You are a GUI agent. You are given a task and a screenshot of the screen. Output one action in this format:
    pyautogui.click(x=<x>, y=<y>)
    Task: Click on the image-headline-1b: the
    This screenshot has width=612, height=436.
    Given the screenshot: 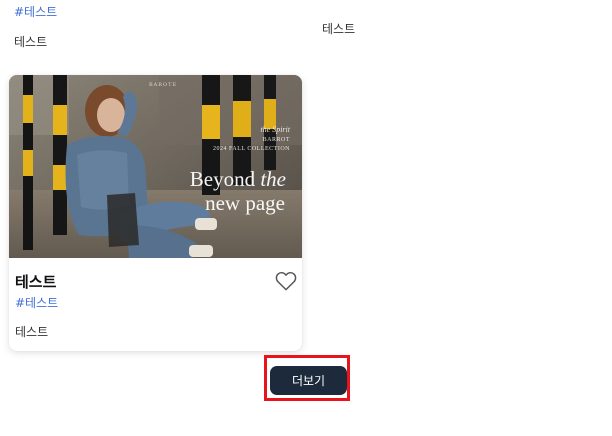 What is the action you would take?
    pyautogui.click(x=273, y=179)
    